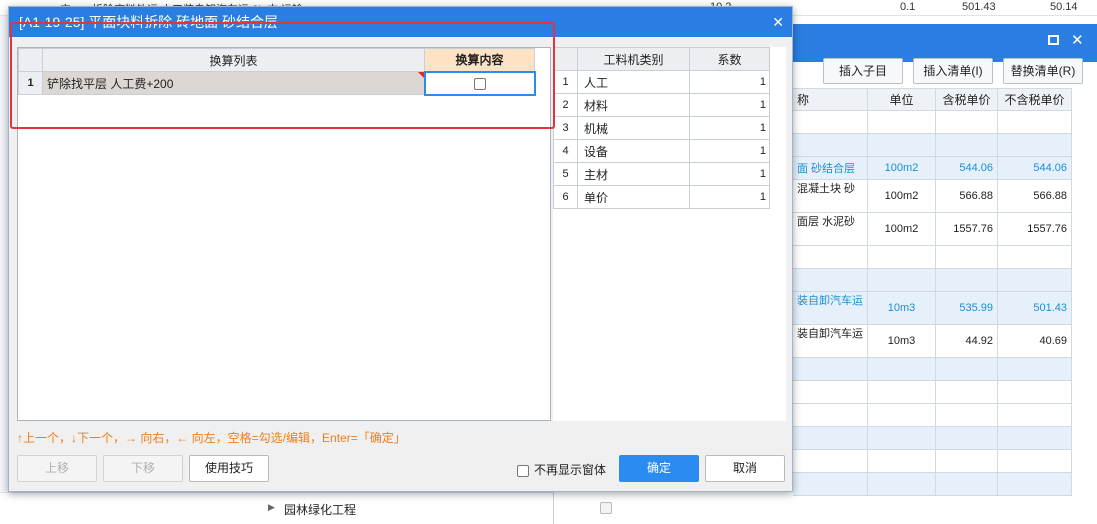 The width and height of the screenshot is (1097, 524). Describe the element at coordinates (932, 229) in the screenshot. I see `table-row: 面层 水泥砂 100m2 1557.76 1557.76` at that location.